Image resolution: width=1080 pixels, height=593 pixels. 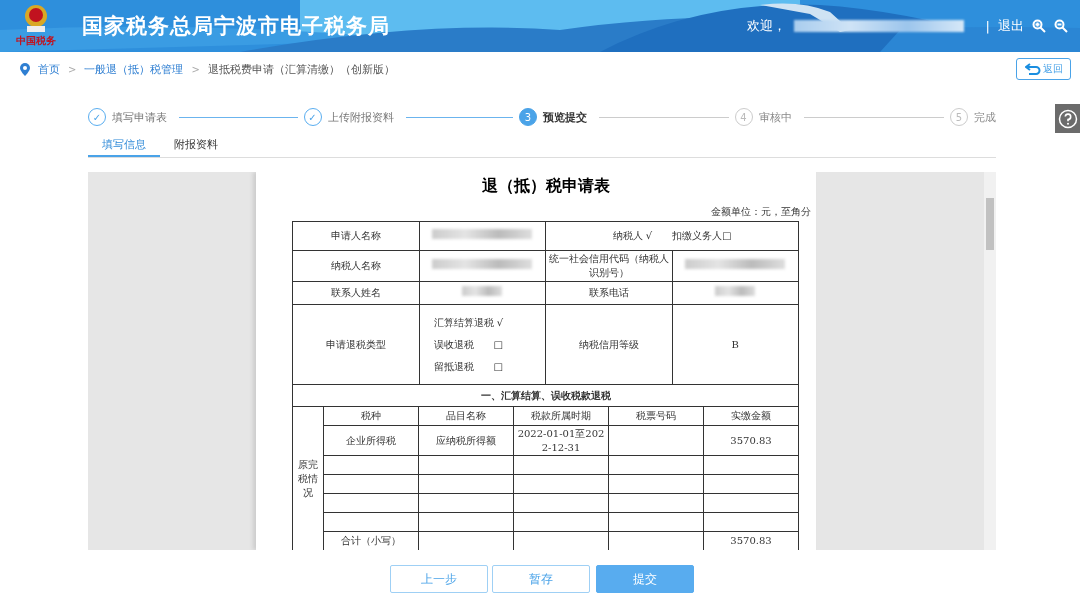 What do you see at coordinates (355, 236) in the screenshot?
I see `table-cell: 申请人名称` at bounding box center [355, 236].